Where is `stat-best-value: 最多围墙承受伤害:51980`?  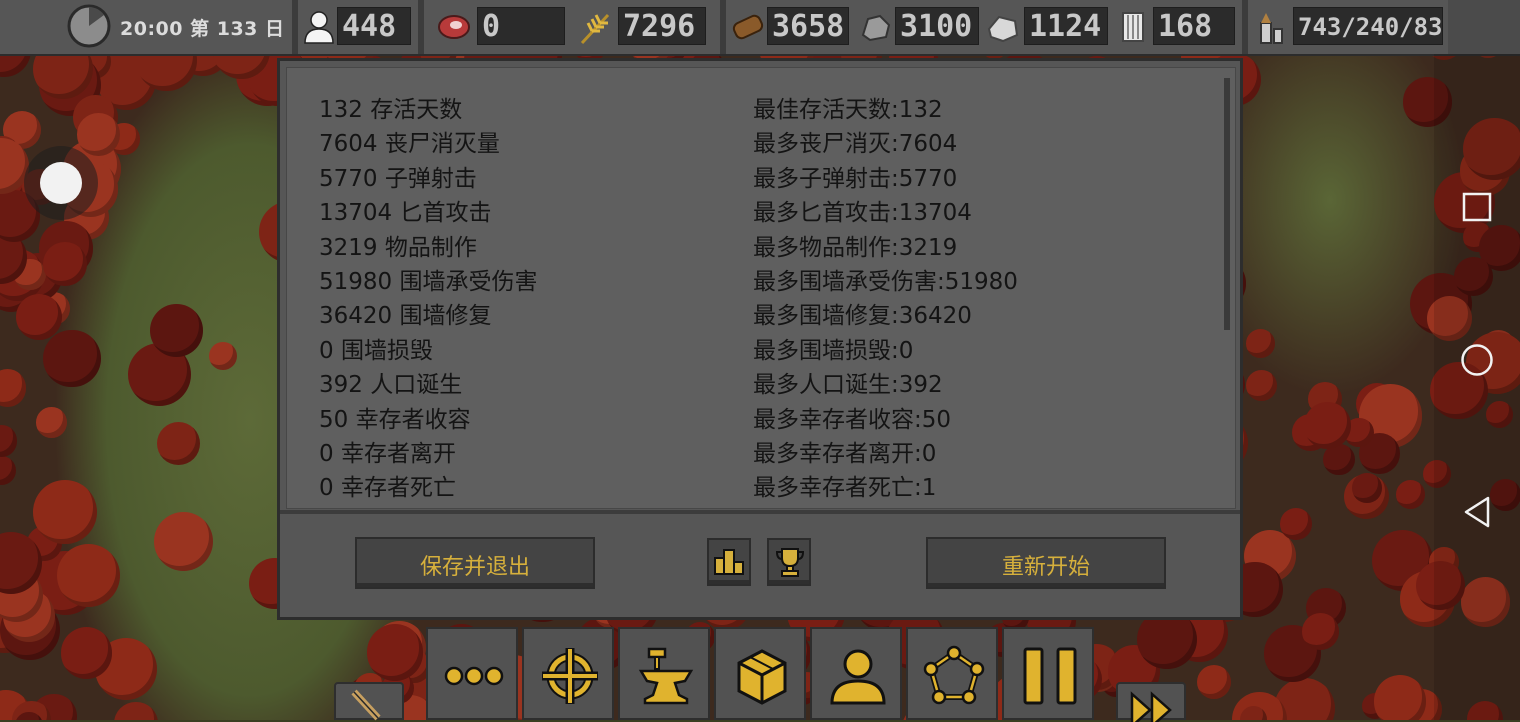
stat-best-value: 最多围墙承受伤害:51980 is located at coordinates (885, 282).